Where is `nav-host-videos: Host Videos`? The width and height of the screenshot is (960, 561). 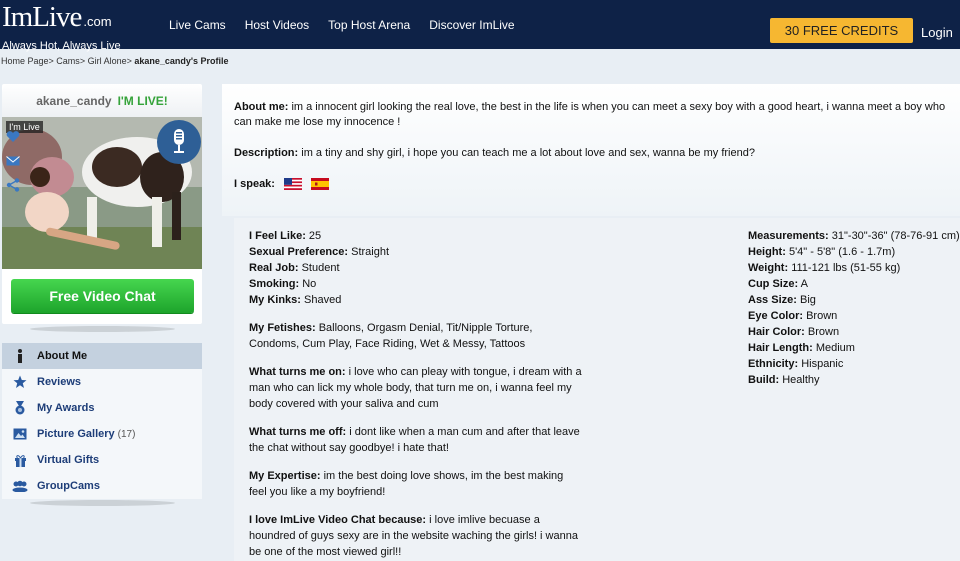 nav-host-videos: Host Videos is located at coordinates (277, 25).